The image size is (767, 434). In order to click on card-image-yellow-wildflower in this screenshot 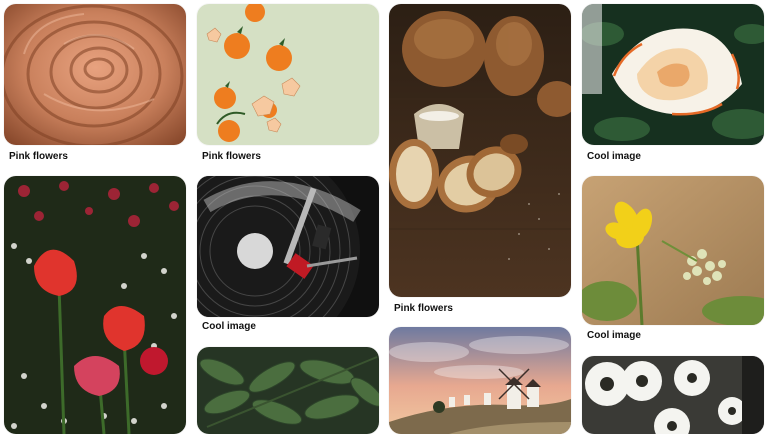, I will do `click(673, 250)`.